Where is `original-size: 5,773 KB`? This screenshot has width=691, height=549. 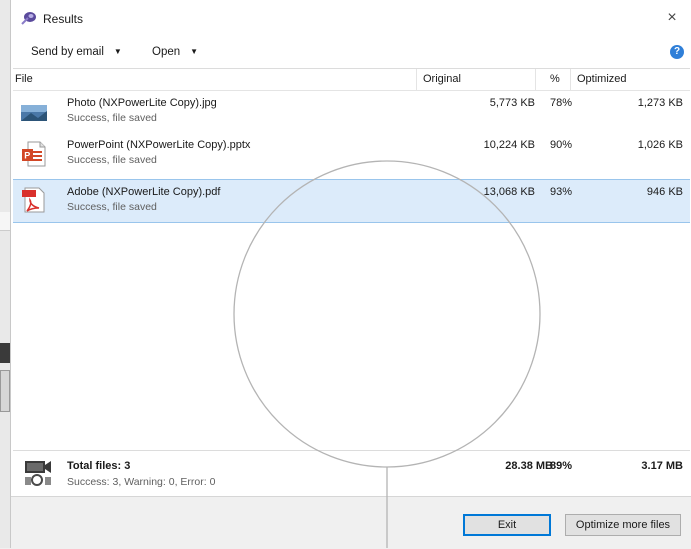 original-size: 5,773 KB is located at coordinates (512, 103).